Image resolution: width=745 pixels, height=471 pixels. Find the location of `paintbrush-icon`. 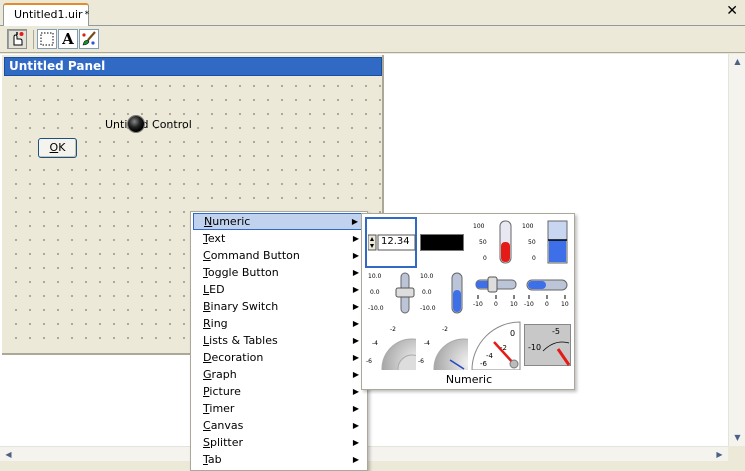

paintbrush-icon is located at coordinates (89, 38).